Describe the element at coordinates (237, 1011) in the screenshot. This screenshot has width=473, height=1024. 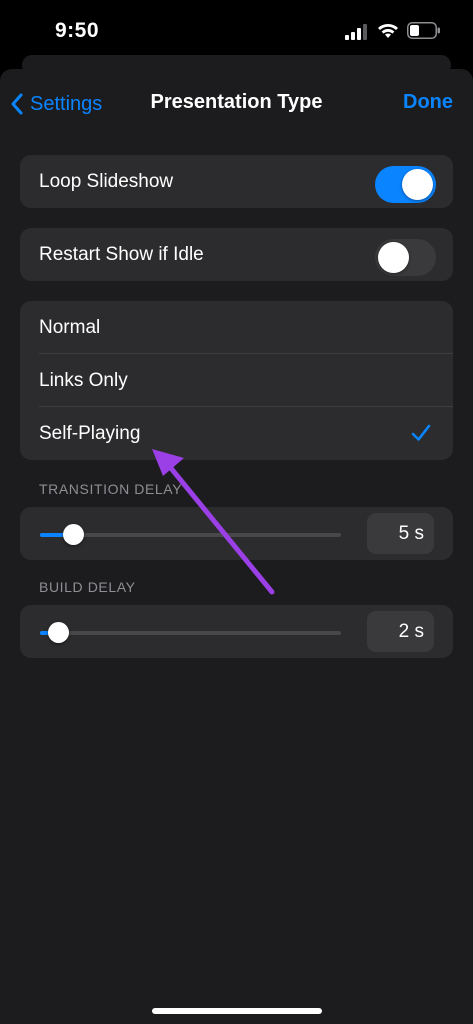
I see `home-indicator` at that location.